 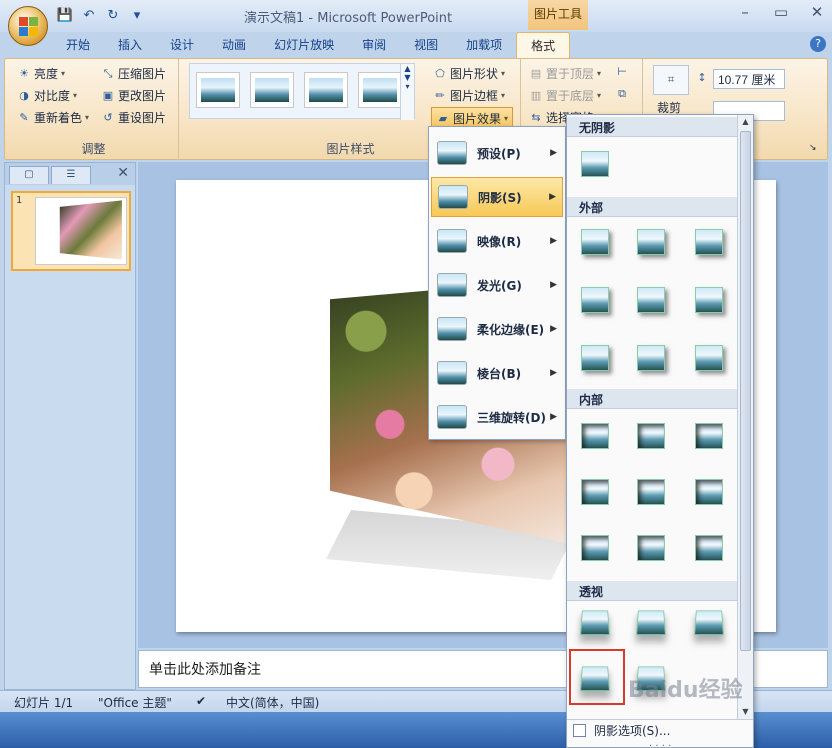 What do you see at coordinates (596, 166) in the screenshot?
I see `shadow-option-none` at bounding box center [596, 166].